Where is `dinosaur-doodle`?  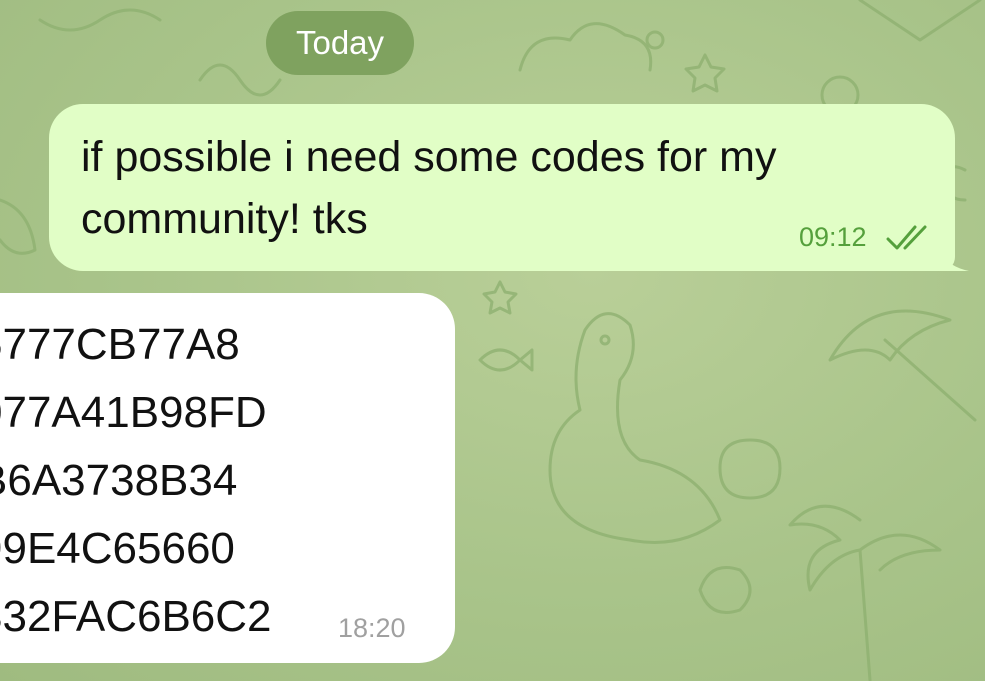
dinosaur-doodle is located at coordinates (635, 428).